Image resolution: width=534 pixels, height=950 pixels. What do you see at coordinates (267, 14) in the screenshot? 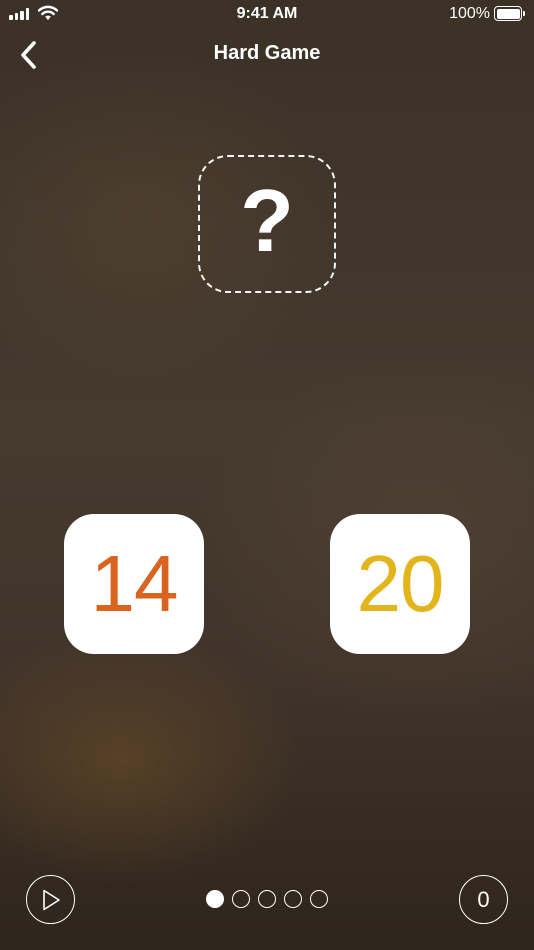
I see `status-bar: 9:41 AM 100%` at bounding box center [267, 14].